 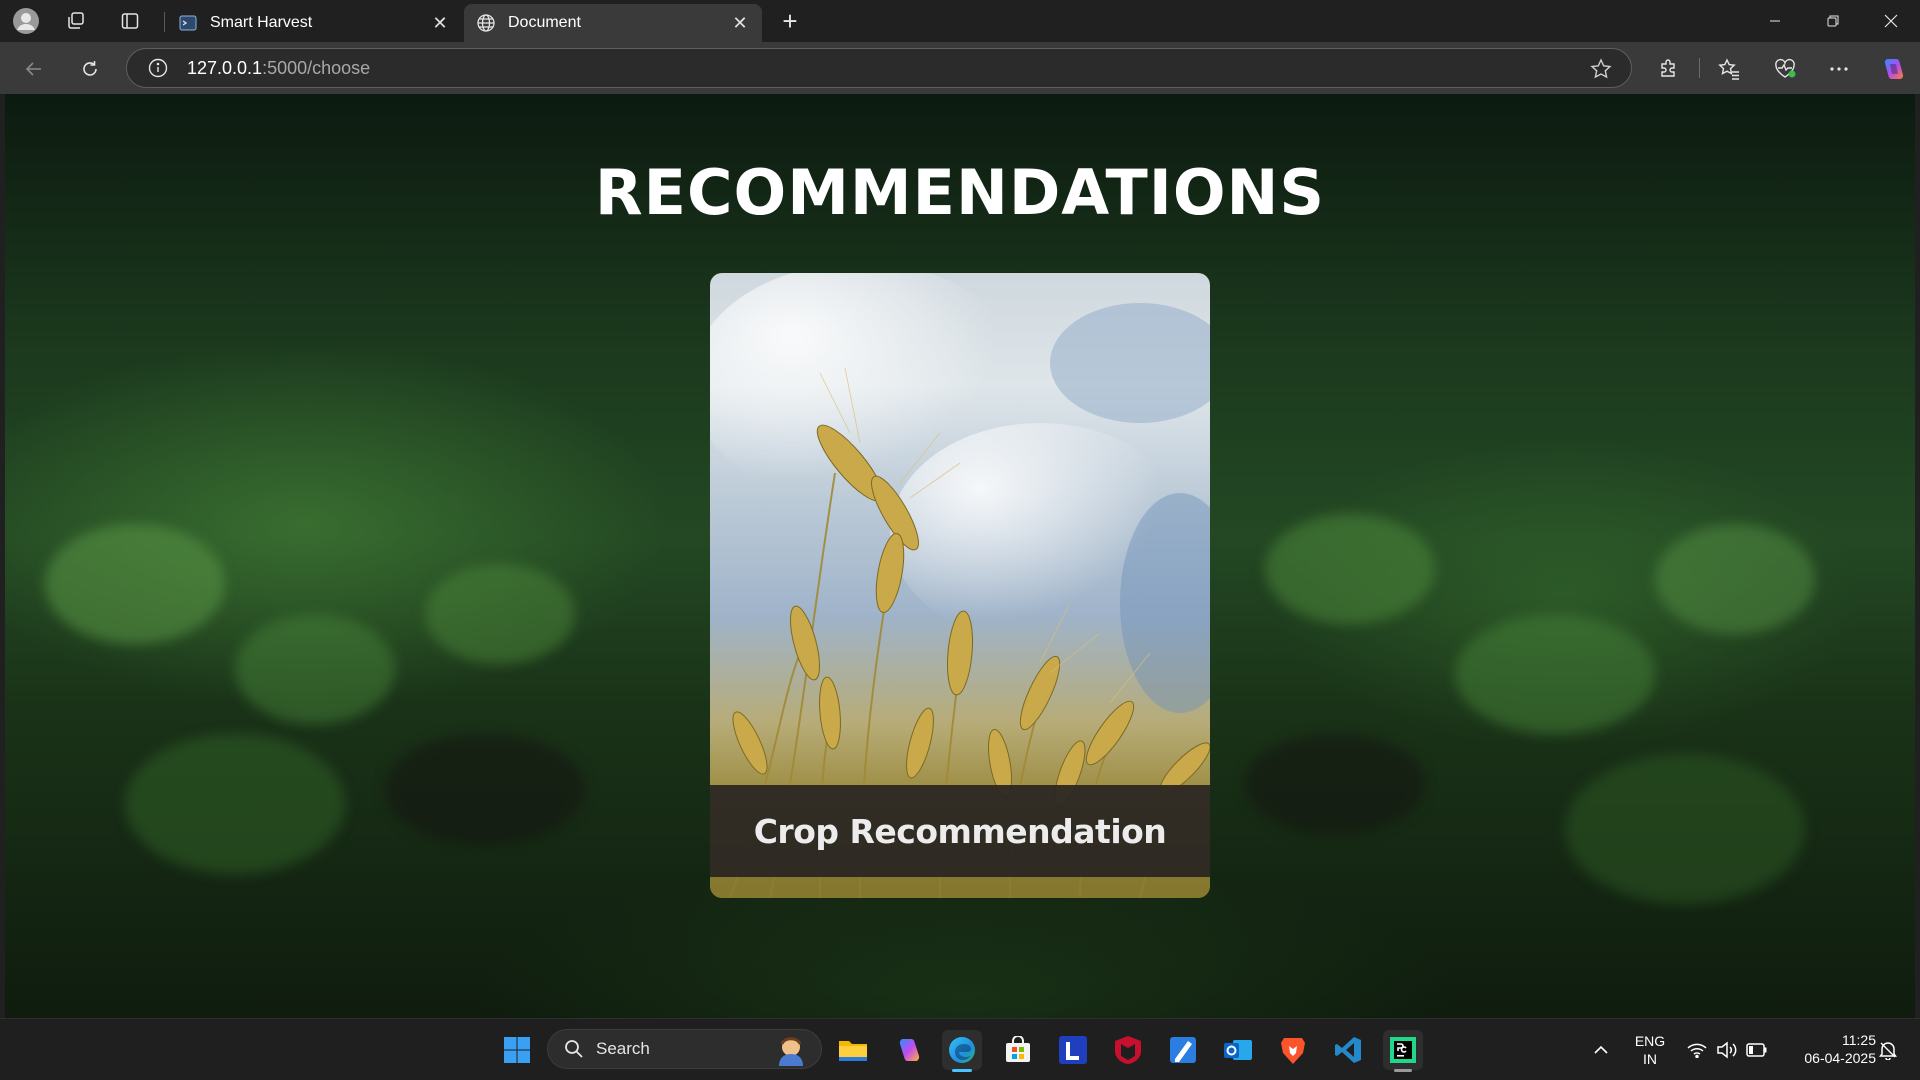 I want to click on brave-icon, so click(x=1293, y=1050).